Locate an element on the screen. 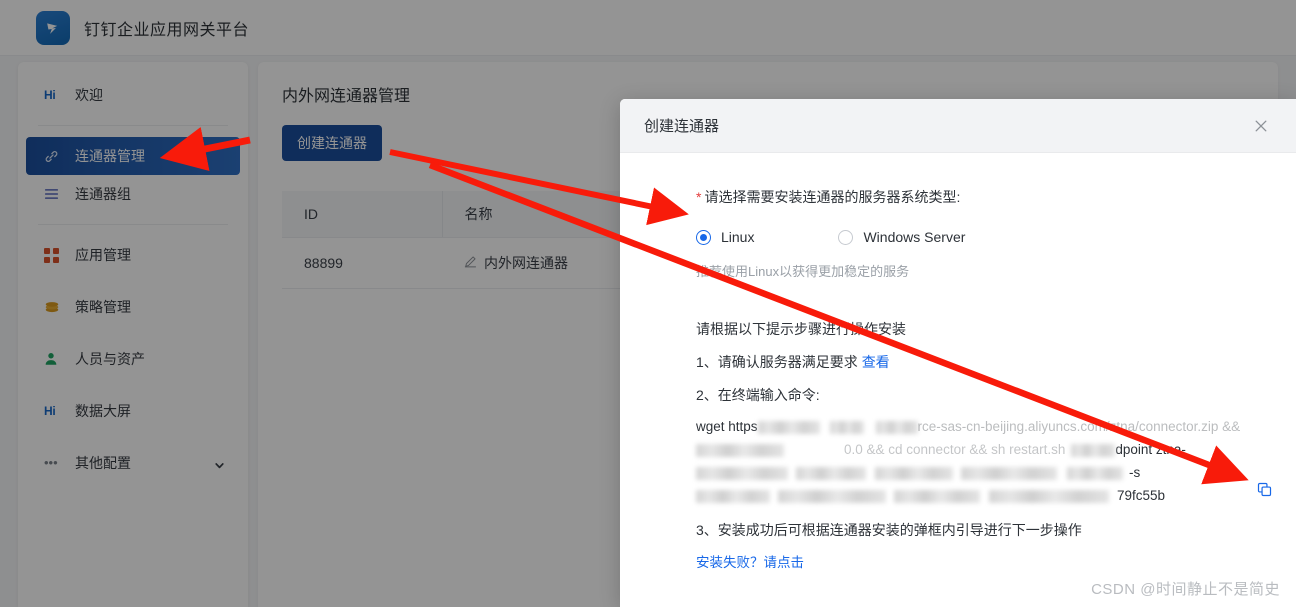 The image size is (1296, 607). install-failed-link: 安装失败？请点击 is located at coordinates (996, 561).